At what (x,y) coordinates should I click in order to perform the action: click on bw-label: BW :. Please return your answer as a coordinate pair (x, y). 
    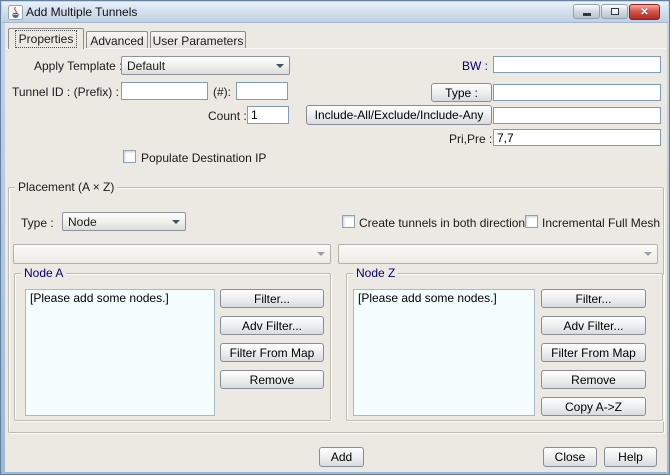
    Looking at the image, I should click on (475, 66).